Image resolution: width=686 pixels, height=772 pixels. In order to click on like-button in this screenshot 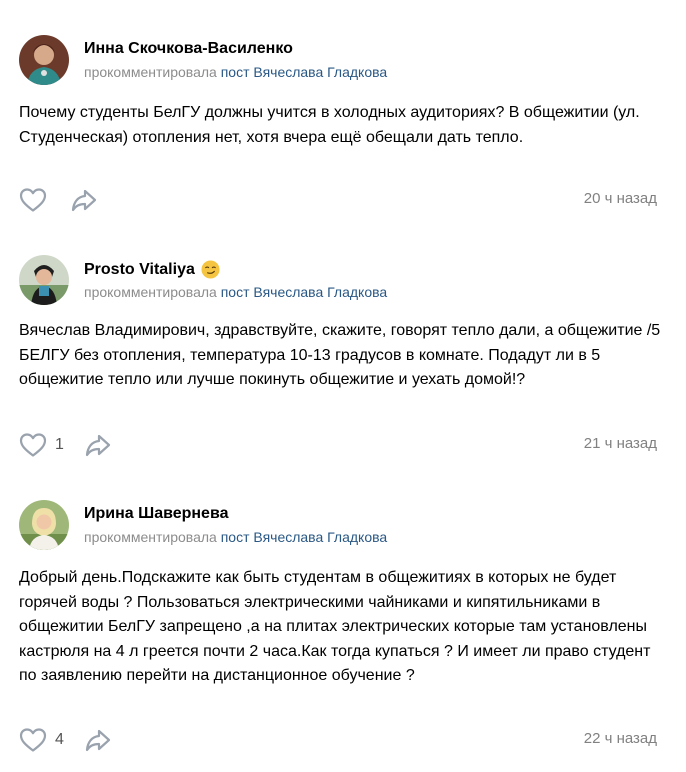, I will do `click(37, 200)`.